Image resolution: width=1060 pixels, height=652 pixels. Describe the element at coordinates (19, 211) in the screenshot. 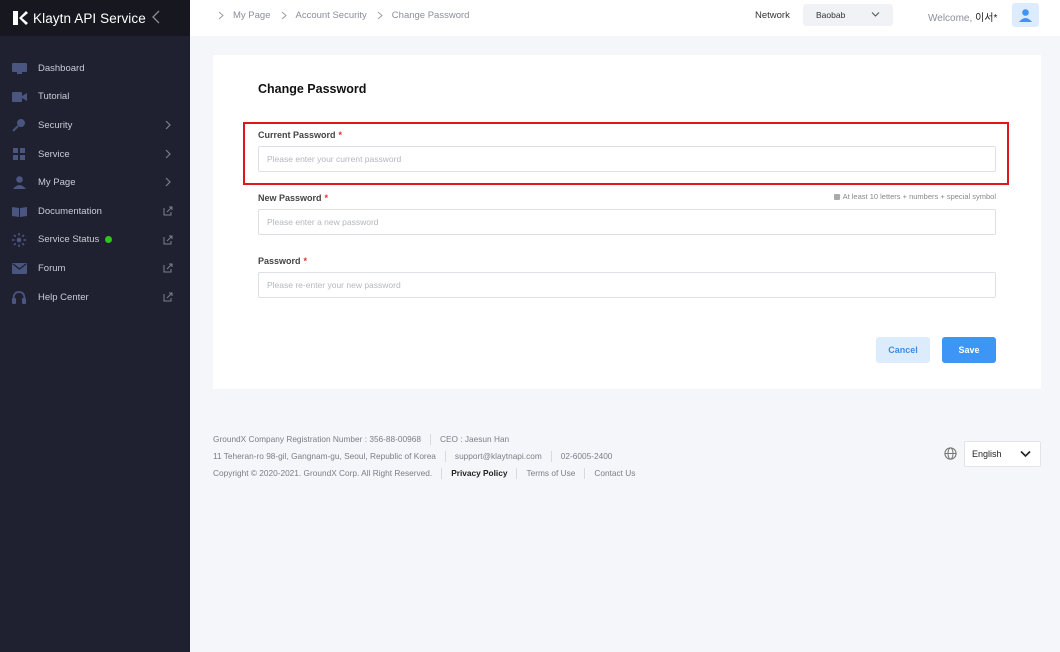

I see `book-icon` at that location.